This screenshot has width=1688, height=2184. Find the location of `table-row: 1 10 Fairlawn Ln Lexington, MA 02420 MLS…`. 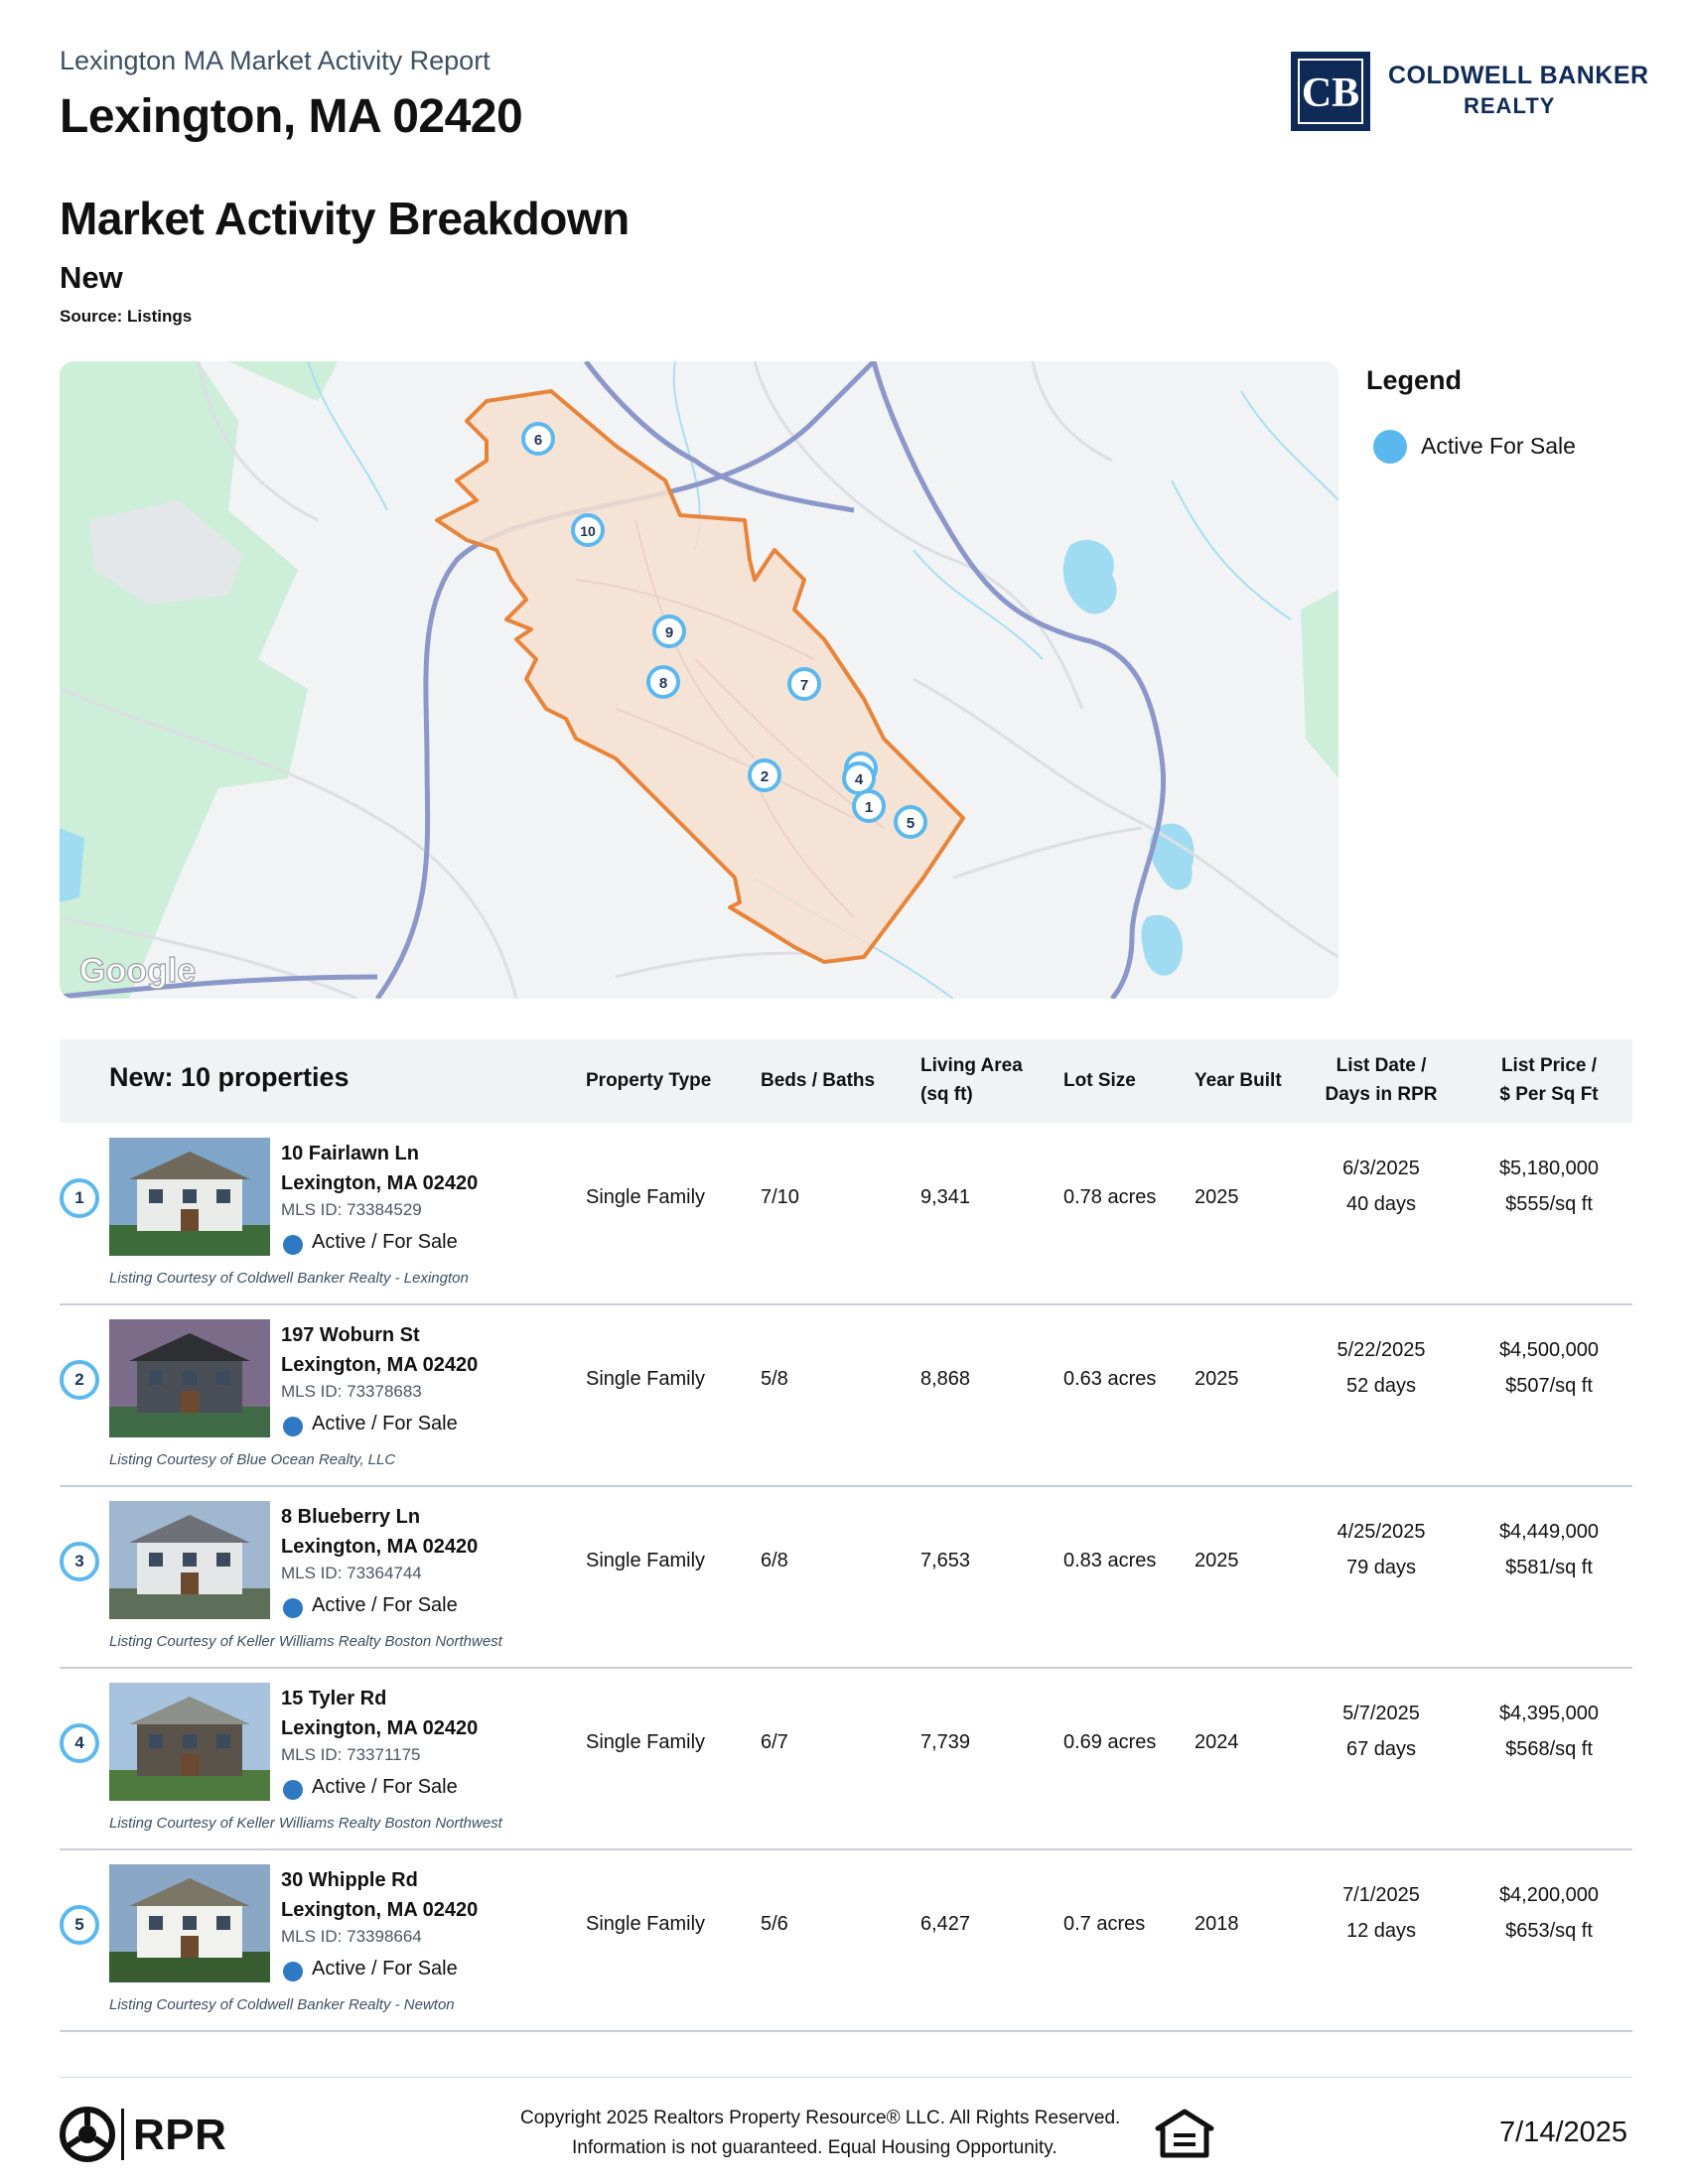

table-row: 1 10 Fairlawn Ln Lexington, MA 02420 MLS… is located at coordinates (846, 1214).